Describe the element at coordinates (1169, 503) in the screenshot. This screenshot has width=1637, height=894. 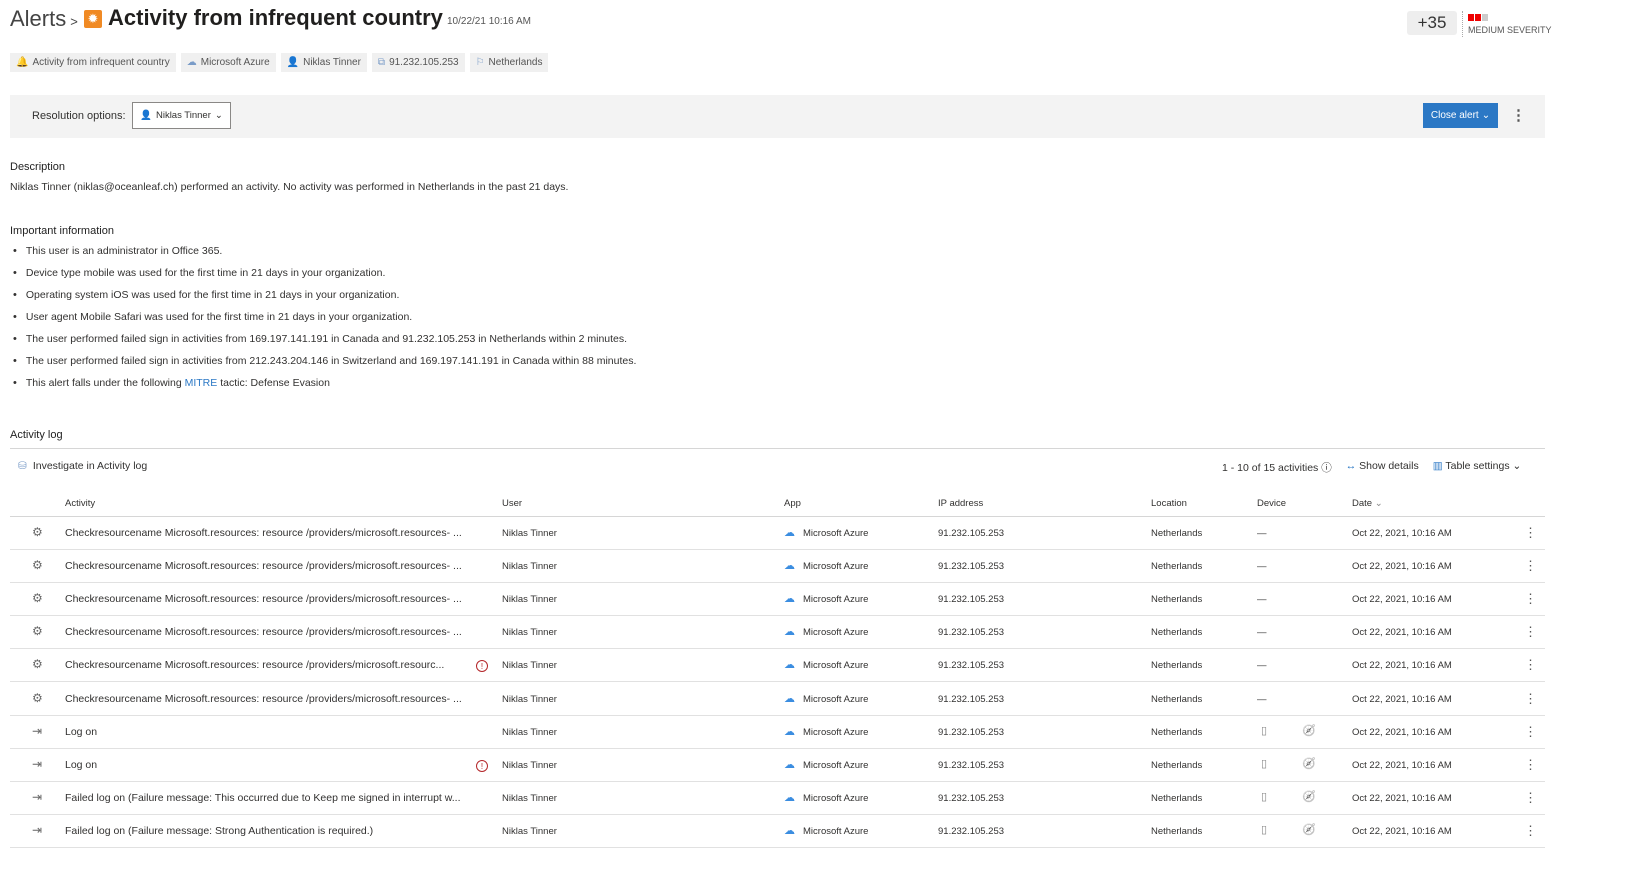
I see `column-header-location: Location` at that location.